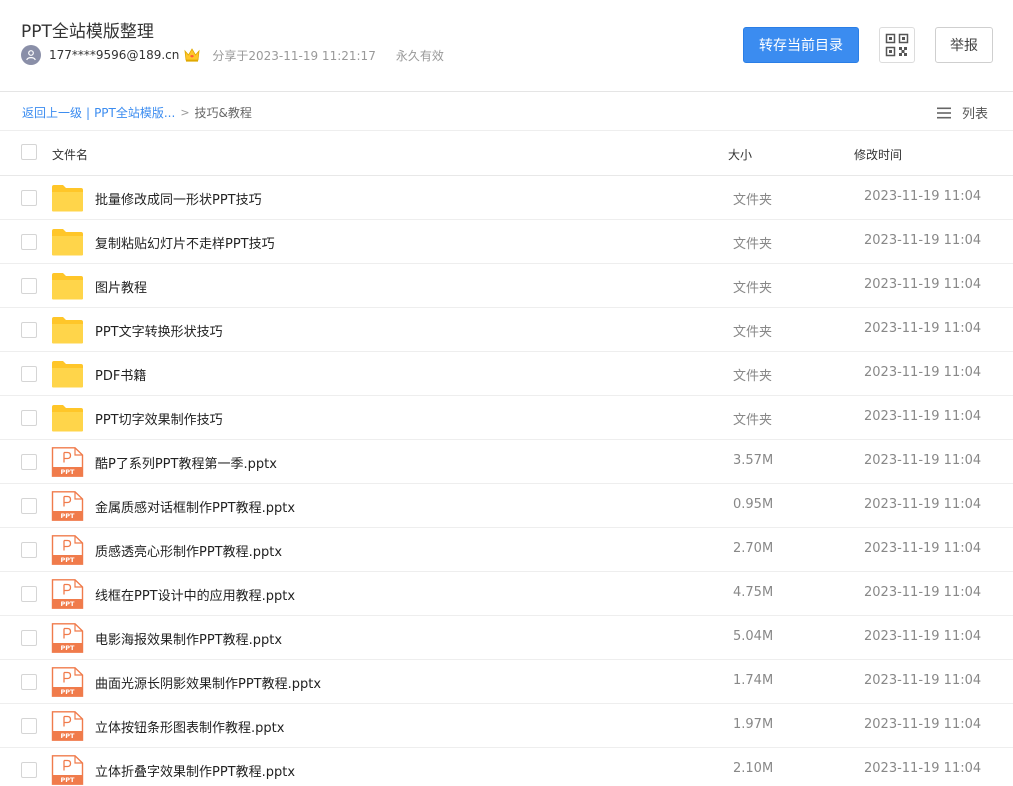 This screenshot has height=786, width=1013. Describe the element at coordinates (188, 638) in the screenshot. I see `file-name: 电影海报效果制作PPT教程.pptx` at that location.